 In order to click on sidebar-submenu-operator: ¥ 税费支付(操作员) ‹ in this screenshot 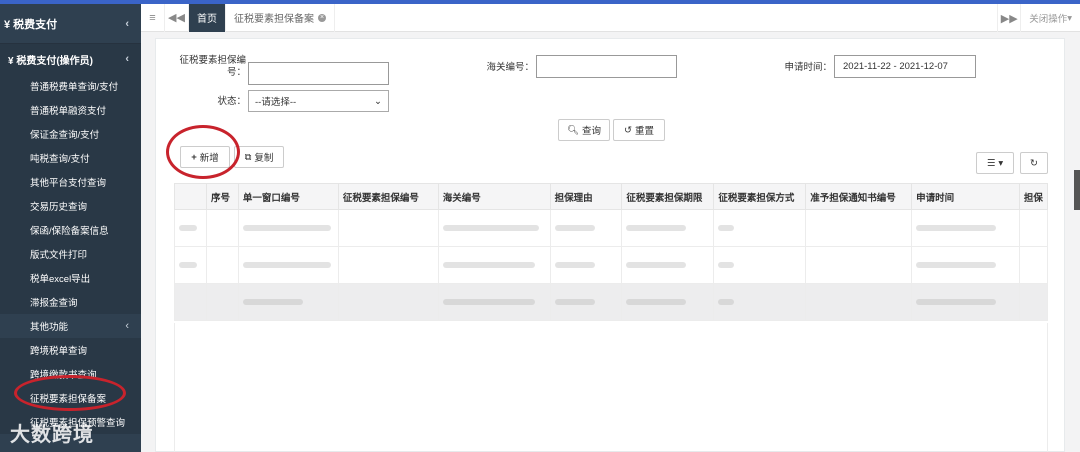, I will do `click(70, 59)`.